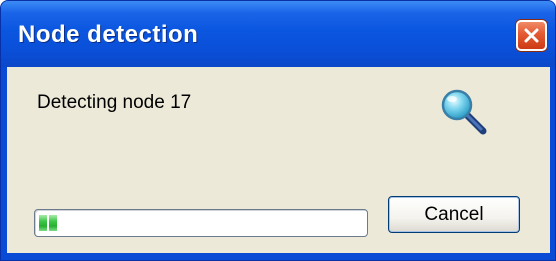 The image size is (556, 261). What do you see at coordinates (48, 223) in the screenshot?
I see `progress-fill` at bounding box center [48, 223].